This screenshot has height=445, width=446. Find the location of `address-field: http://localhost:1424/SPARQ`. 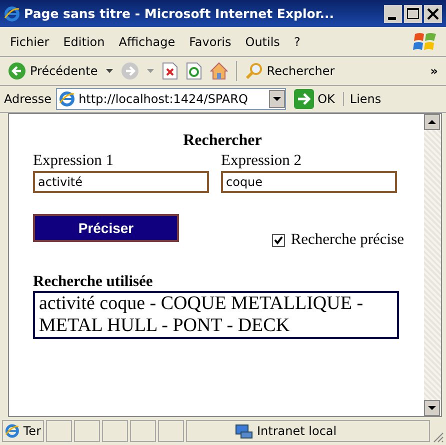

address-field: http://localhost:1424/SPARQ is located at coordinates (171, 99).